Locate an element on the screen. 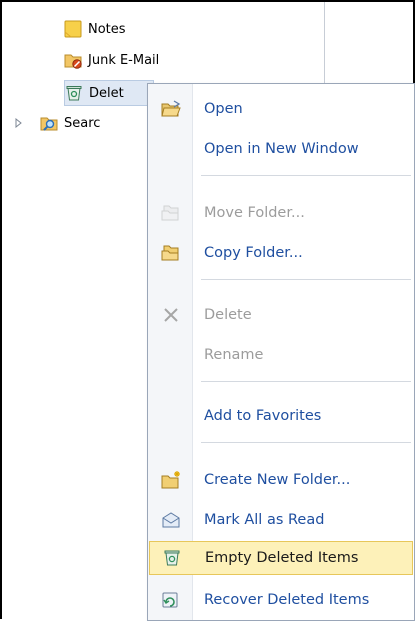 Image resolution: width=415 pixels, height=621 pixels. tree-item-label: Searc is located at coordinates (82, 123).